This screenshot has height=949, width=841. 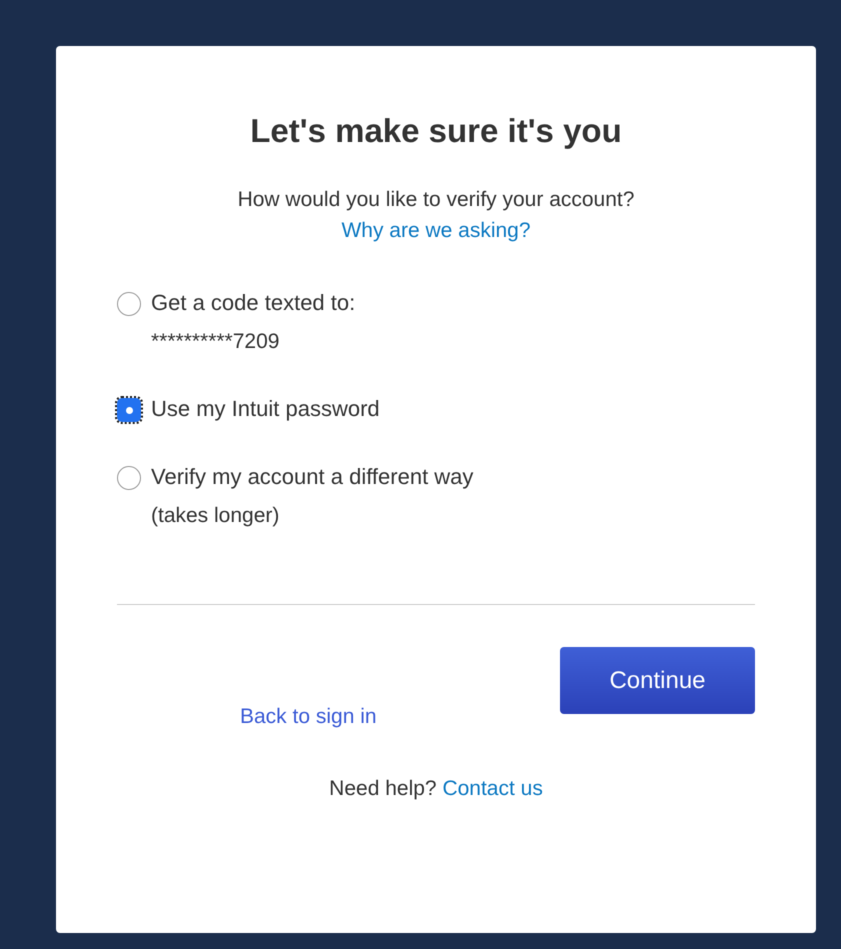 I want to click on why-link: Why are we asking?, so click(x=436, y=230).